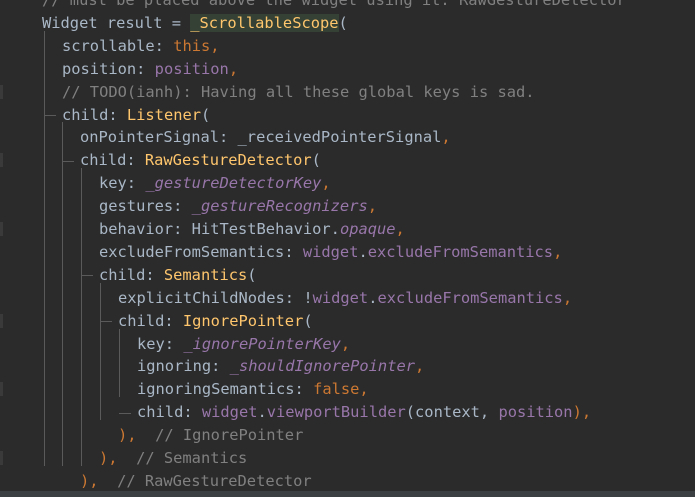  Describe the element at coordinates (214, 480) in the screenshot. I see `code-token-comment: // RawGestureDetector` at that location.